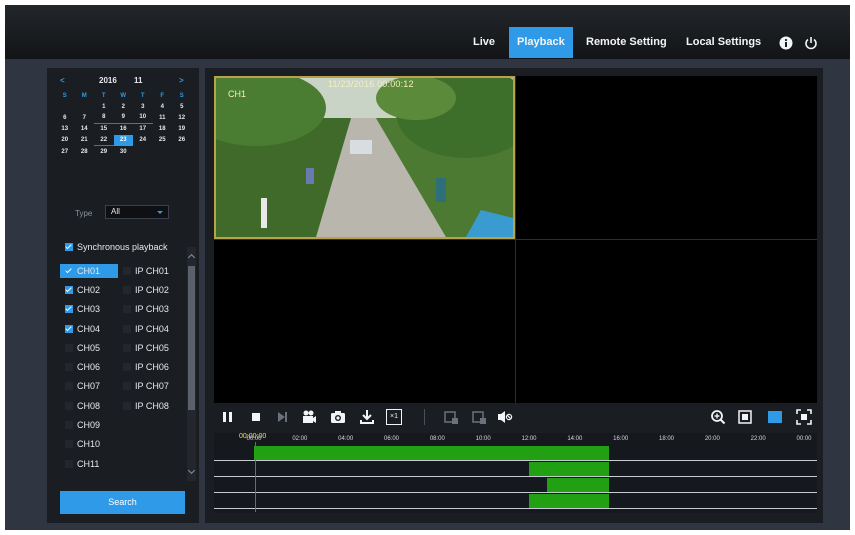 This screenshot has height=535, width=855. Describe the element at coordinates (182, 106) in the screenshot. I see `calendar-day: 5` at that location.